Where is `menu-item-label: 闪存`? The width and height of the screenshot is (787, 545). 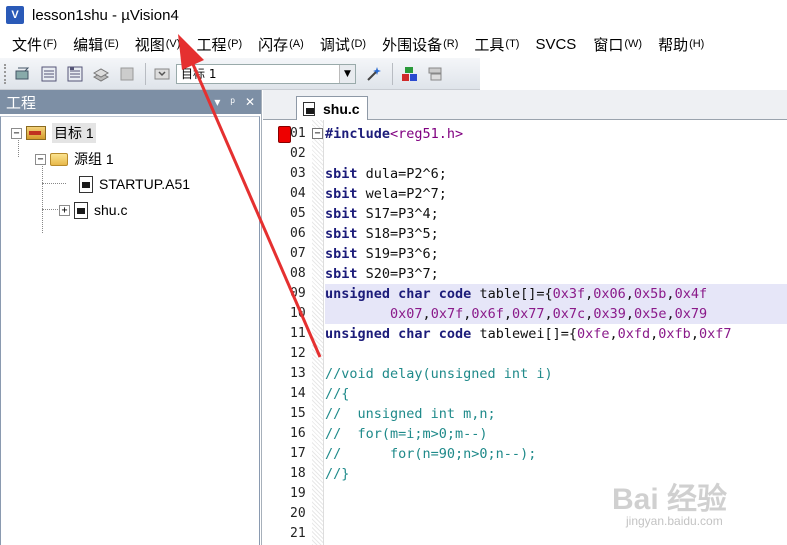
menu-item-label: 闪存 is located at coordinates (273, 45).